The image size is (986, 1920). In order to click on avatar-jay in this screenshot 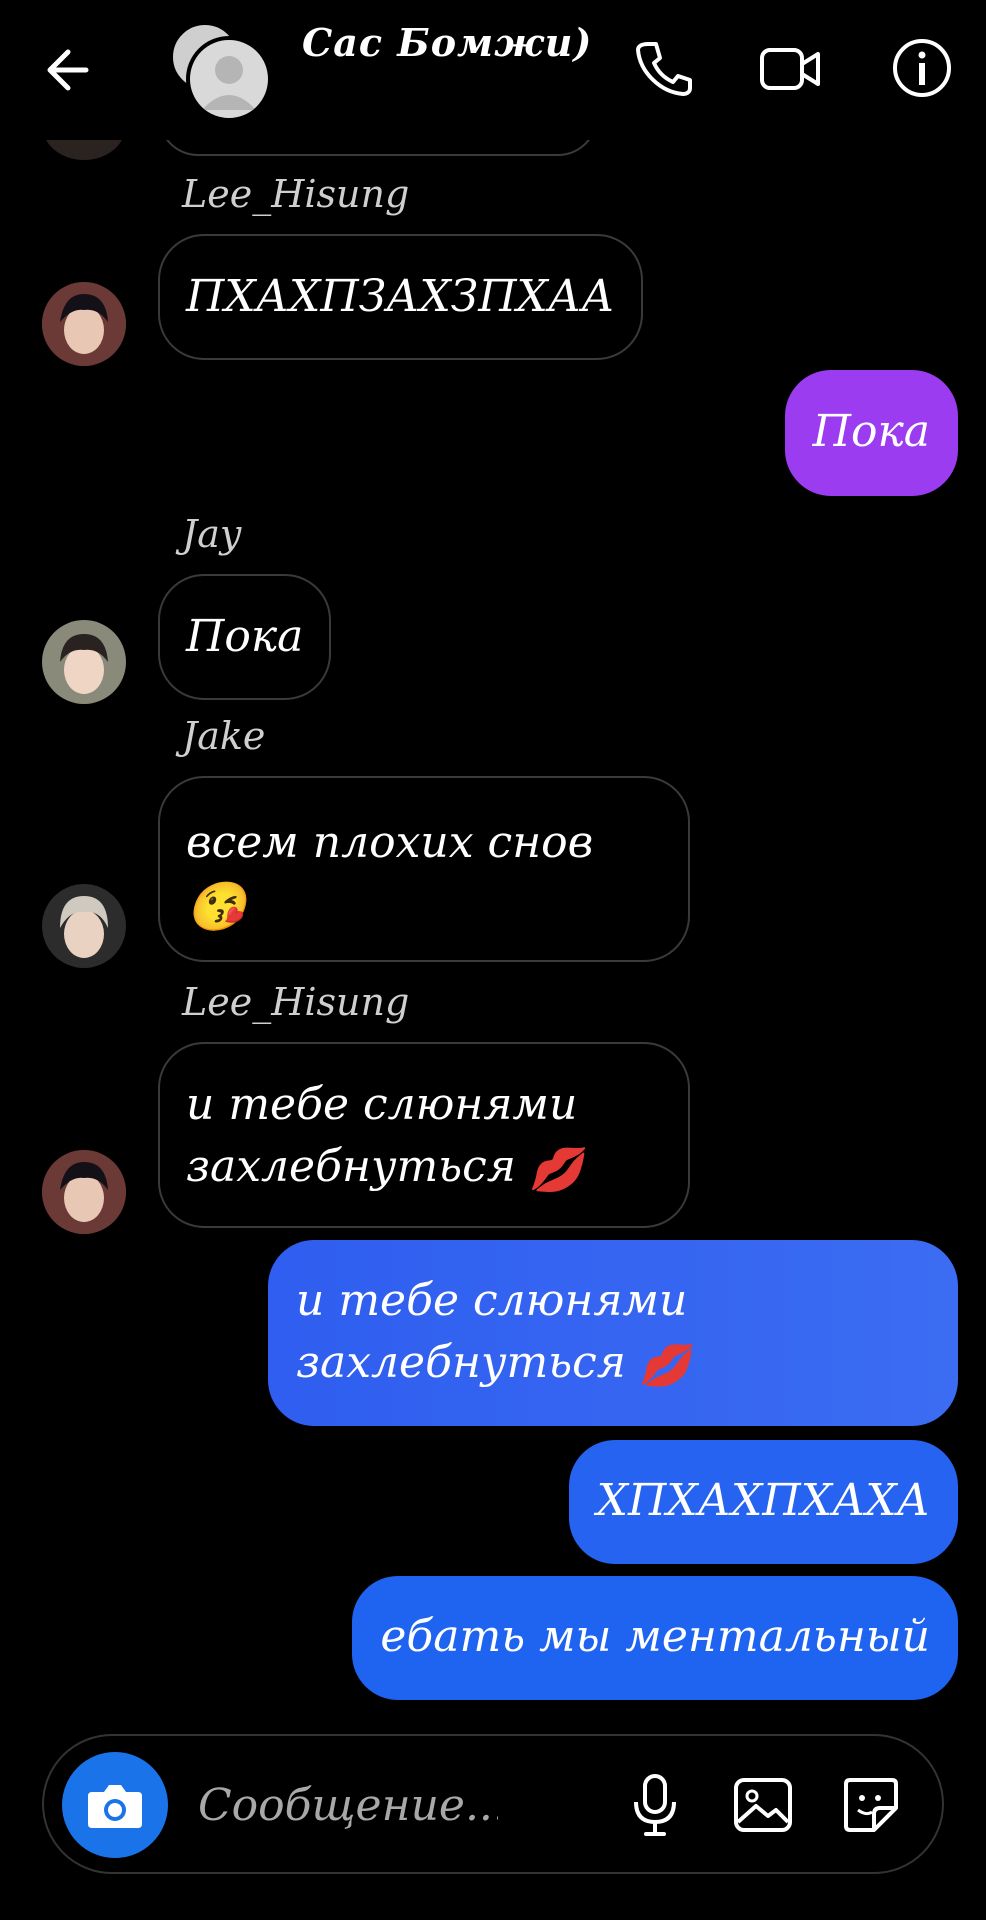, I will do `click(84, 662)`.